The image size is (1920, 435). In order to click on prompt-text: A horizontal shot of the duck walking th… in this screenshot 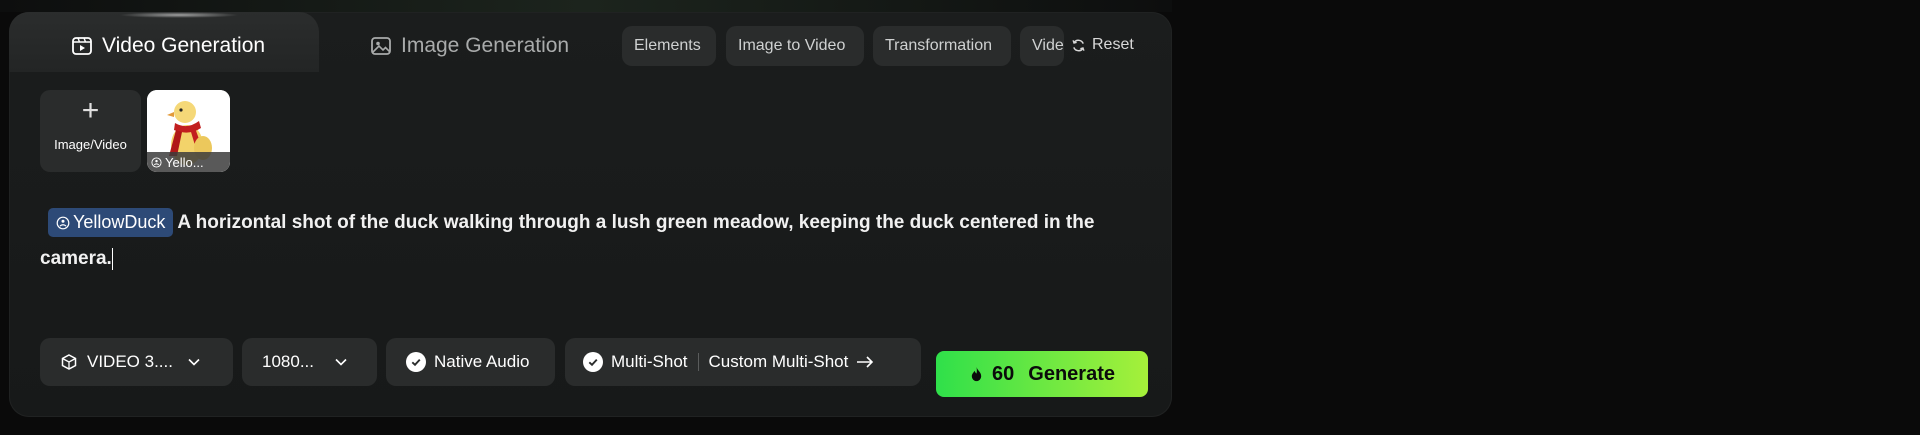, I will do `click(567, 240)`.